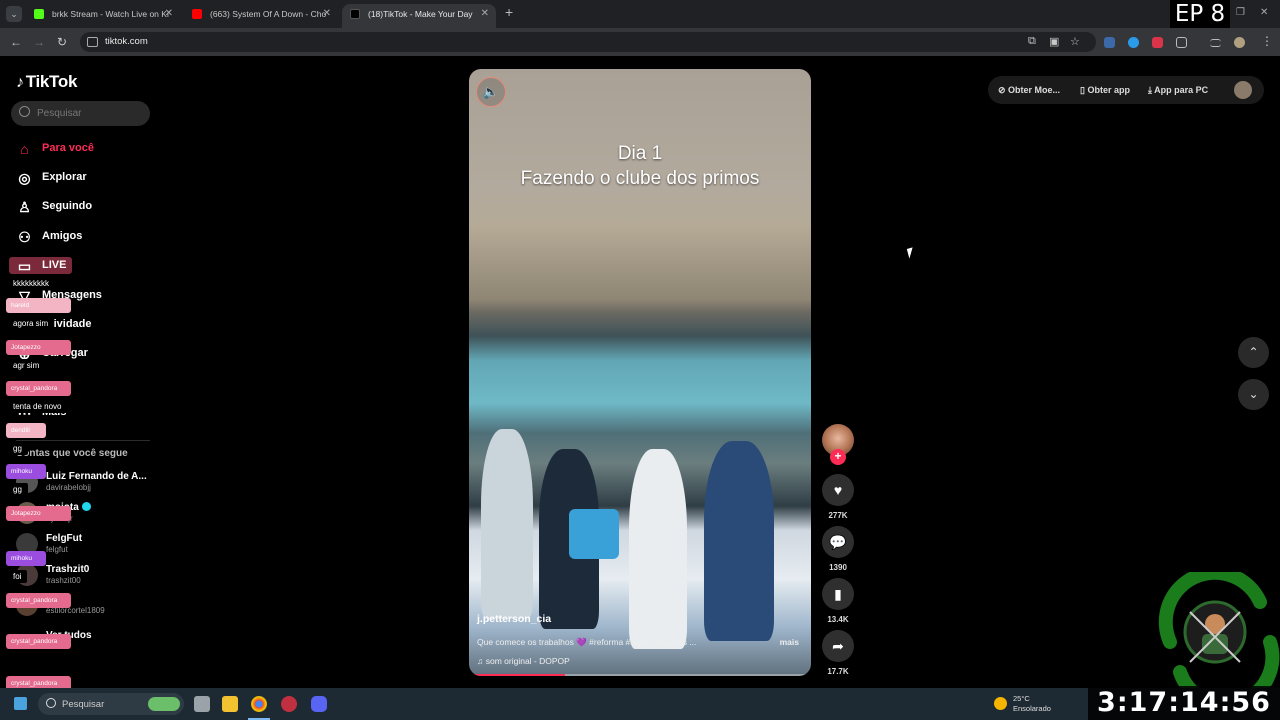  What do you see at coordinates (517, 675) in the screenshot?
I see `video-progress-fill` at bounding box center [517, 675].